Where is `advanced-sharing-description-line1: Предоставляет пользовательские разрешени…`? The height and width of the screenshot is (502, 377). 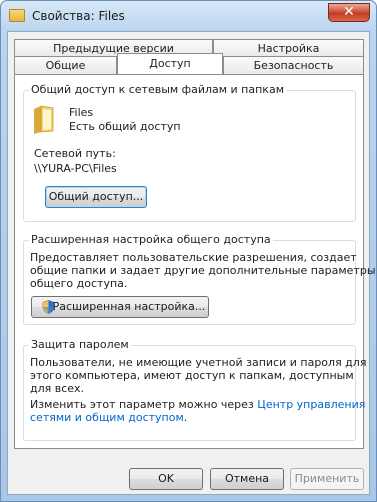 advanced-sharing-description-line1: Предоставляет пользовательские разрешени… is located at coordinates (193, 257).